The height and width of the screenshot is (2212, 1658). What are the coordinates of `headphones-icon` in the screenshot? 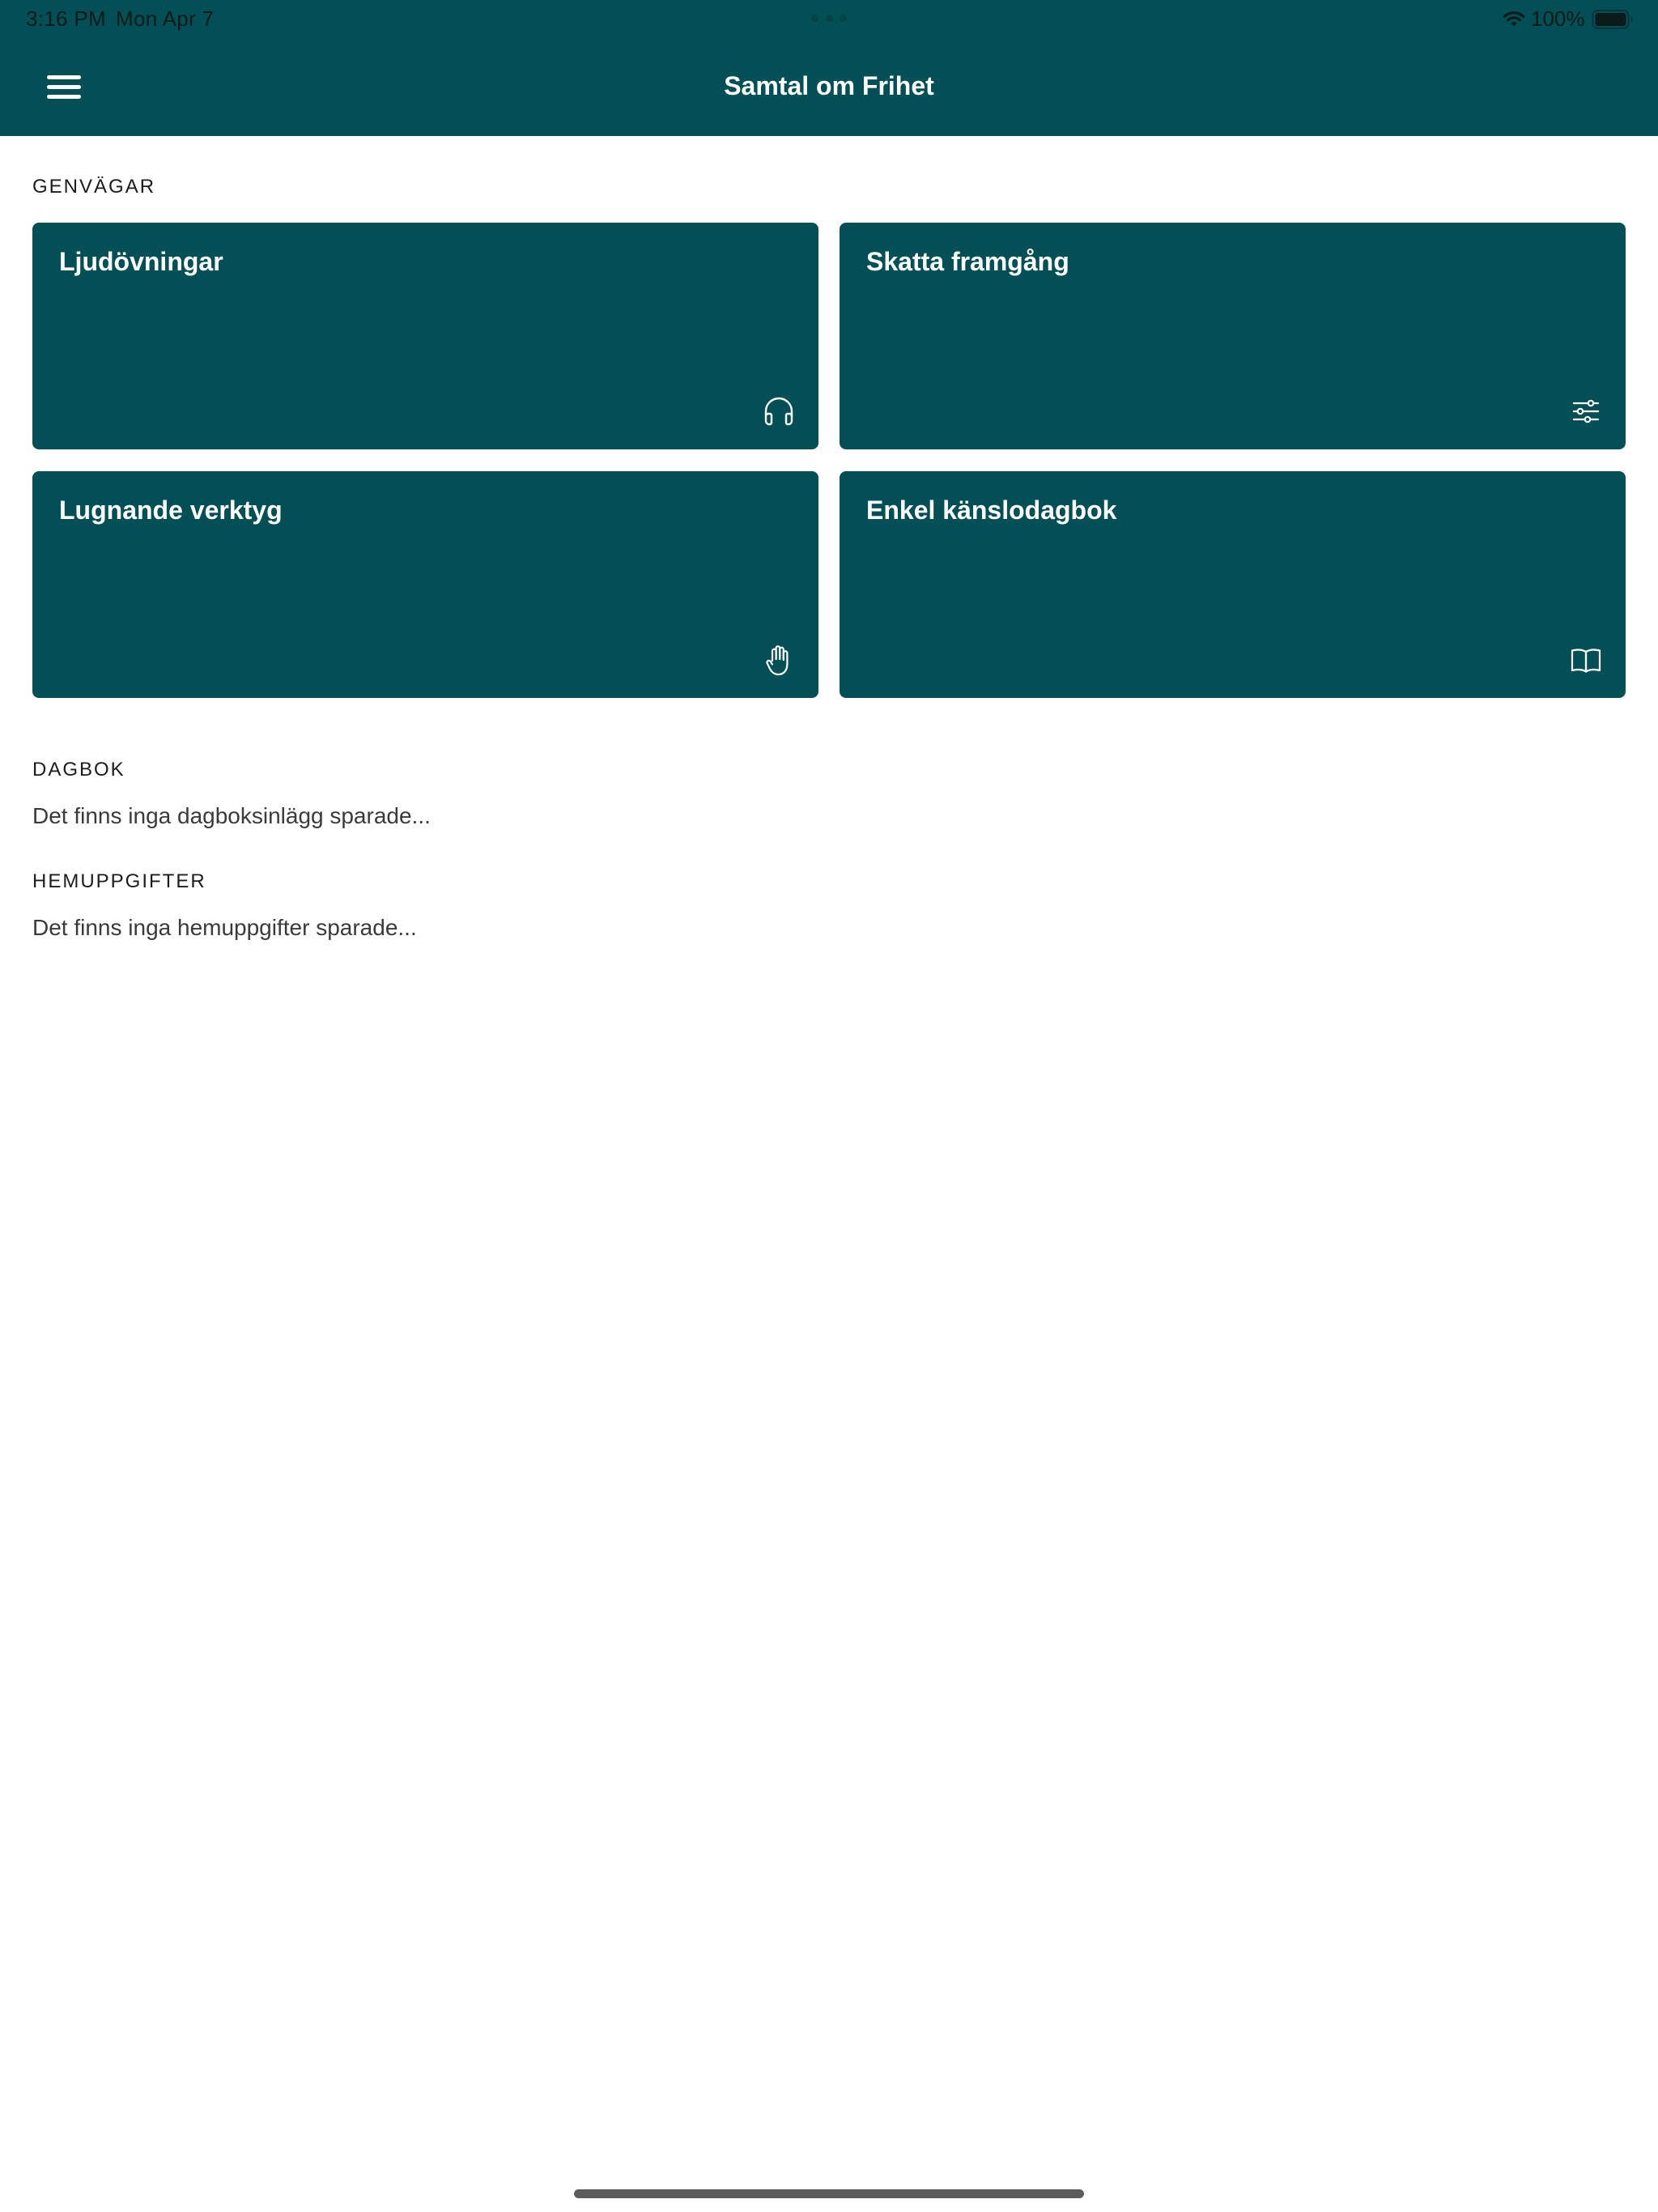 It's located at (778, 412).